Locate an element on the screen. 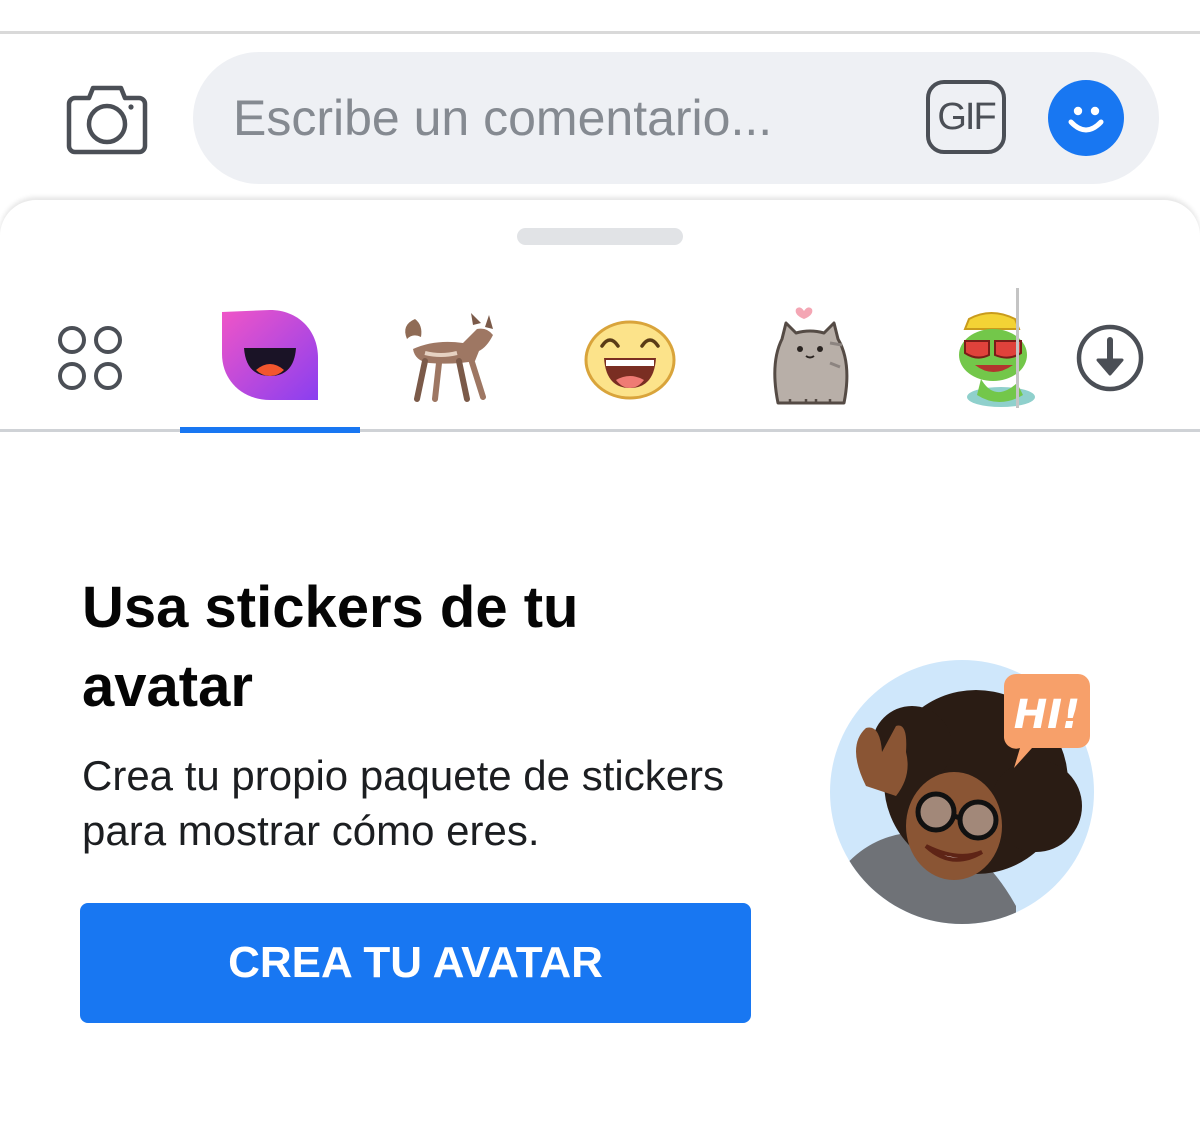 The height and width of the screenshot is (1131, 1200). drag-handle is located at coordinates (600, 236).